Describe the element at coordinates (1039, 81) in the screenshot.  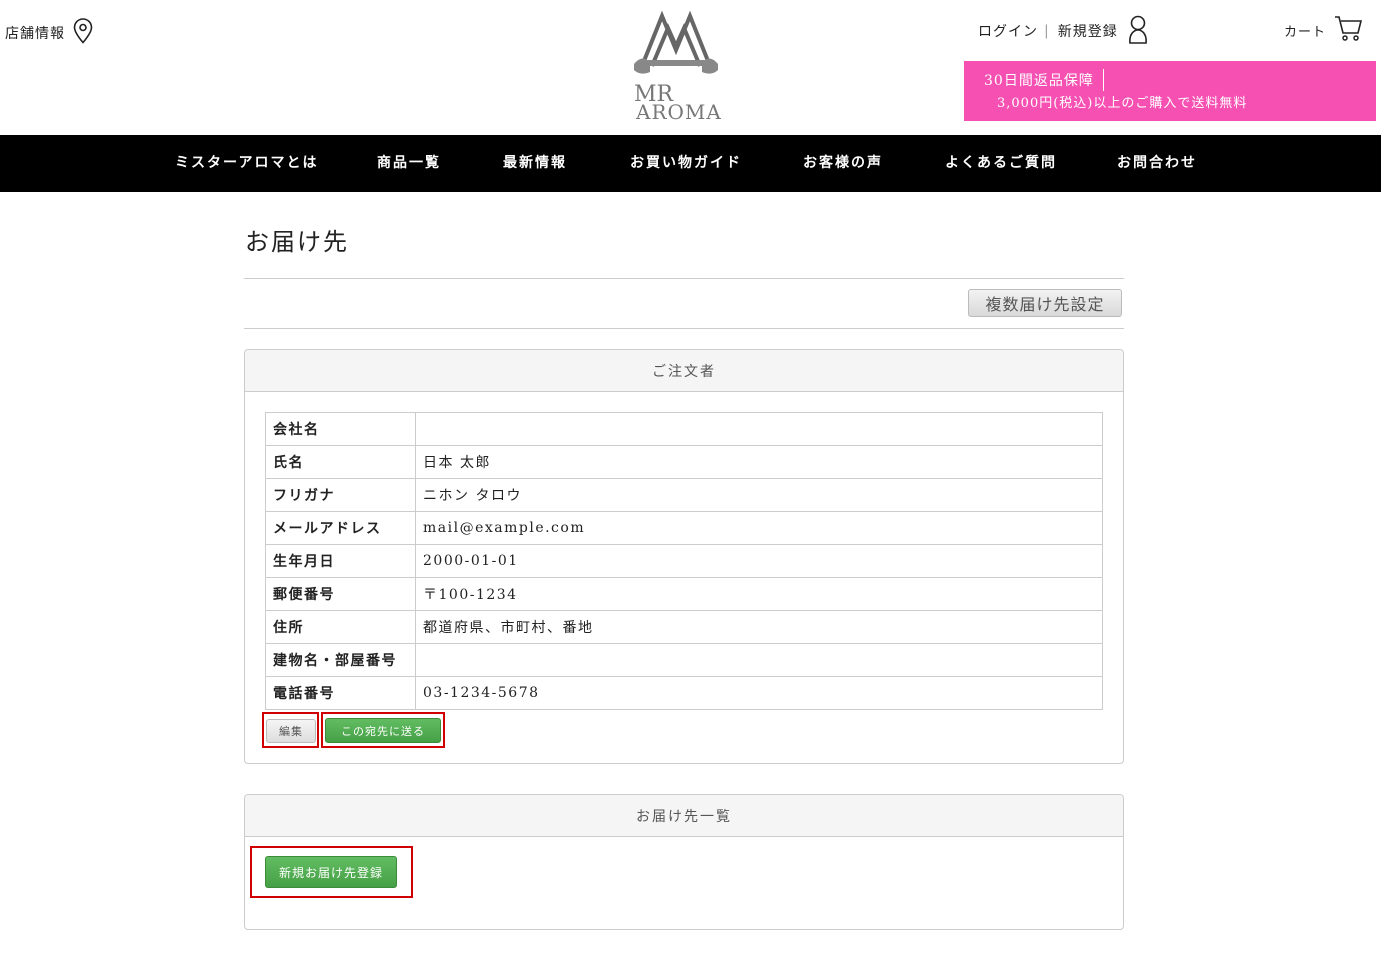
I see `promo-return-guarantee: 30日間返品保障` at that location.